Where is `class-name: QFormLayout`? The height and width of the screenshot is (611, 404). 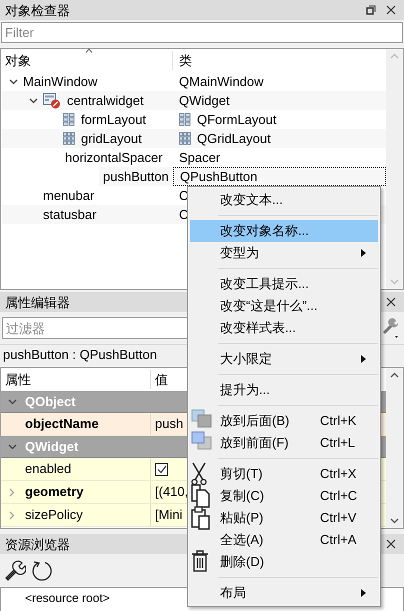
class-name: QFormLayout is located at coordinates (236, 119).